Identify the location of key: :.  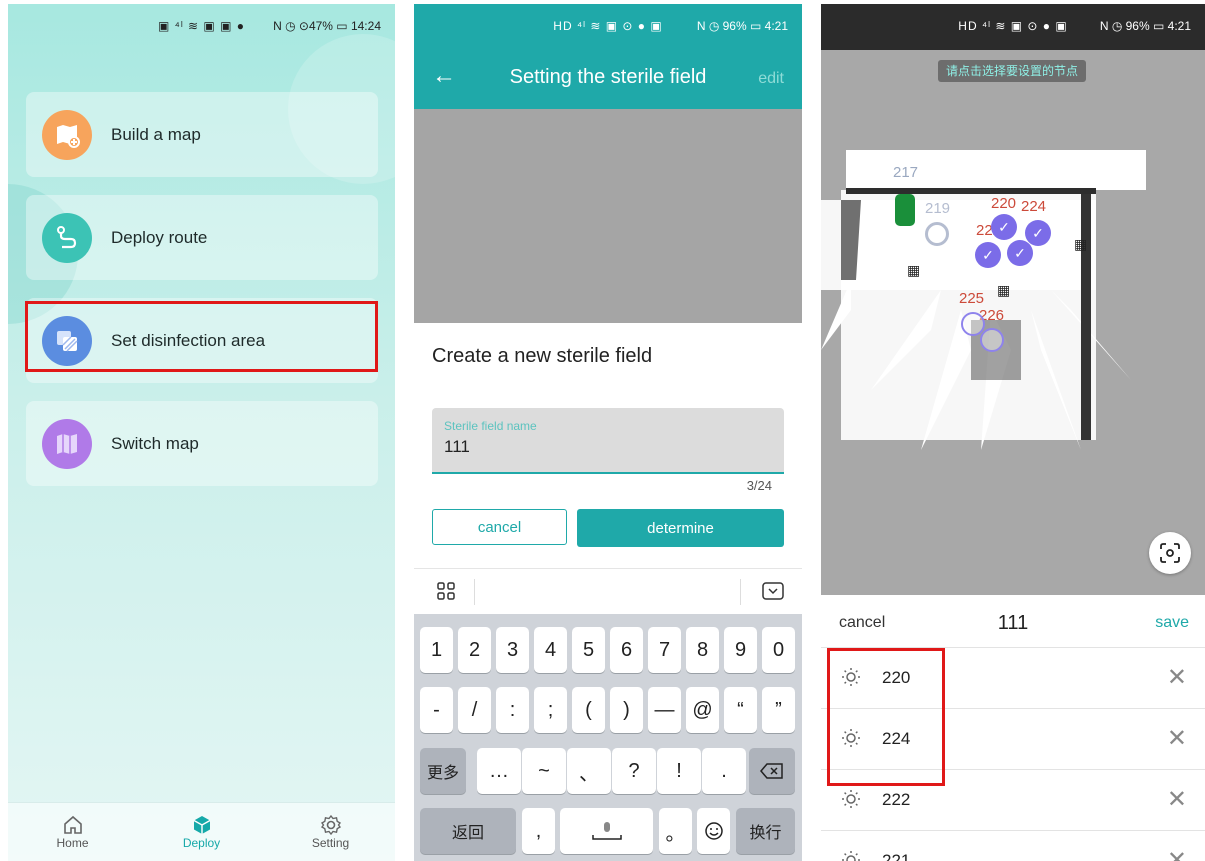
(512, 710).